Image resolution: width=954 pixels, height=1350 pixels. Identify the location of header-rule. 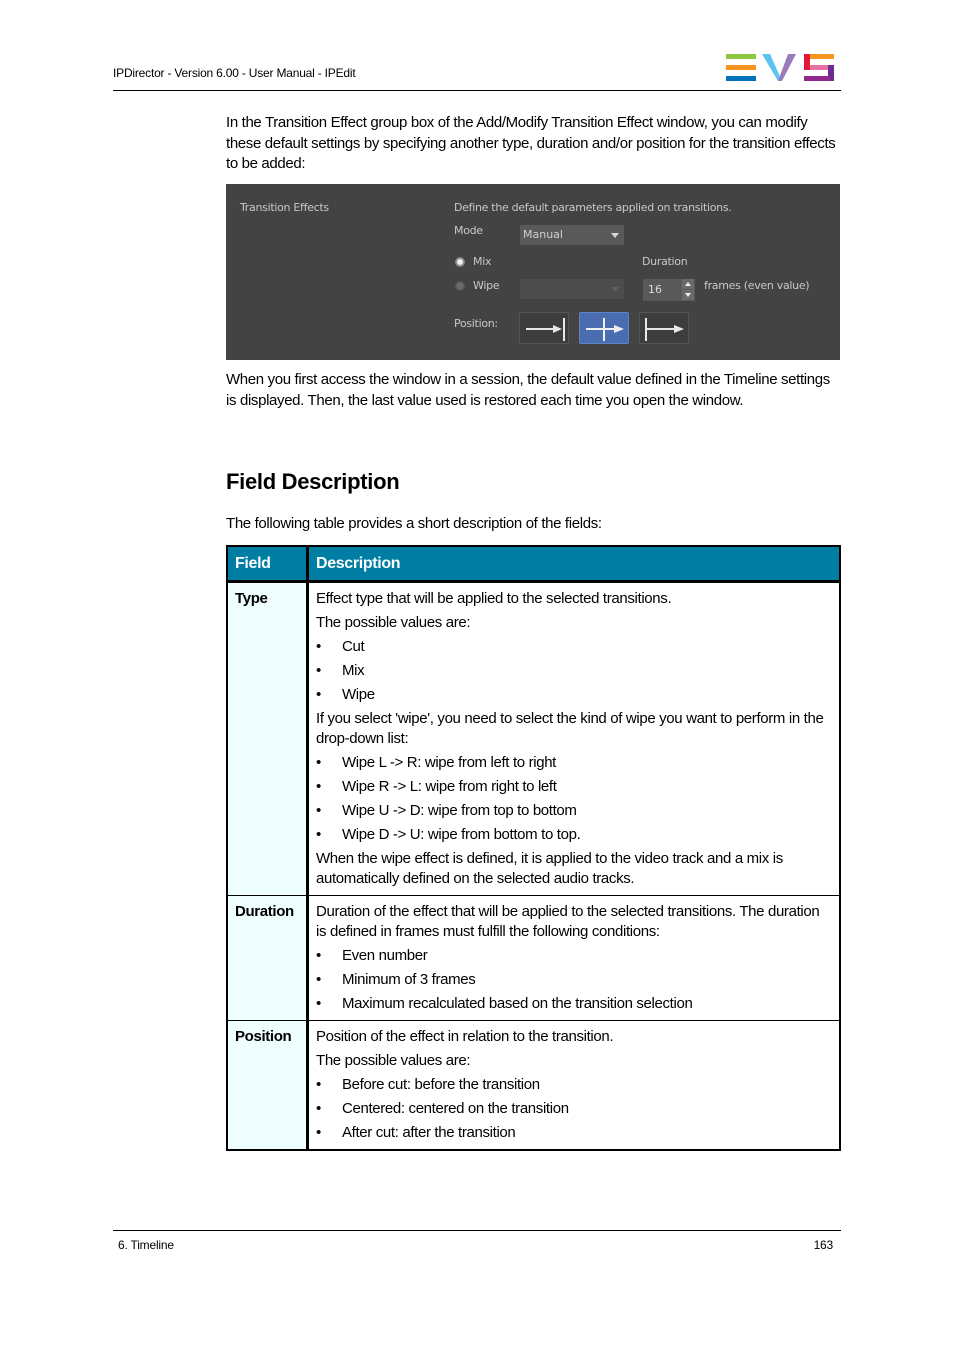
(477, 90).